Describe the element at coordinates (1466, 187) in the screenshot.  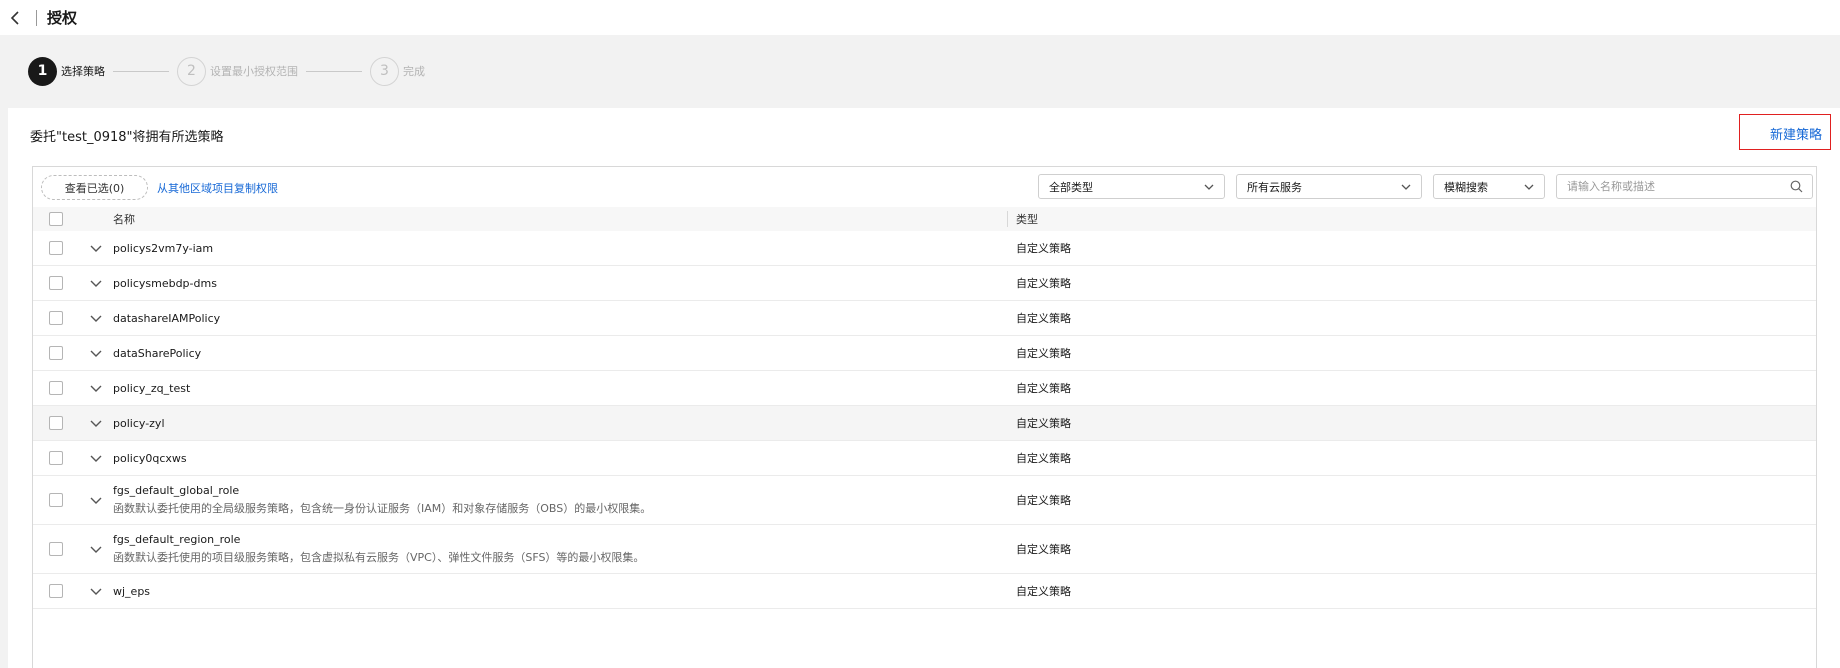
I see `search-mode-value: 模糊搜索` at that location.